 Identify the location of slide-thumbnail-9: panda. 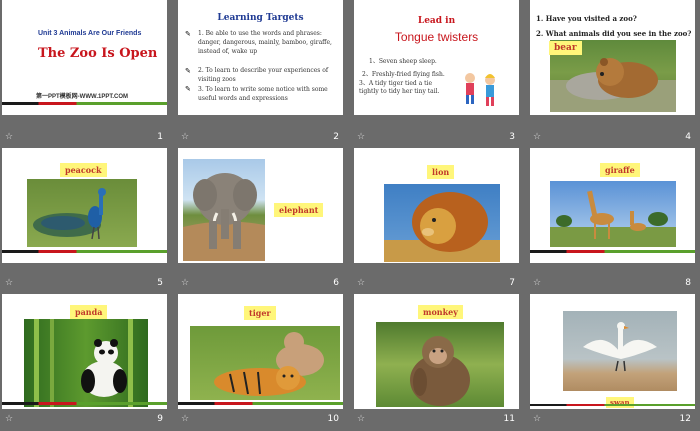
(84, 351).